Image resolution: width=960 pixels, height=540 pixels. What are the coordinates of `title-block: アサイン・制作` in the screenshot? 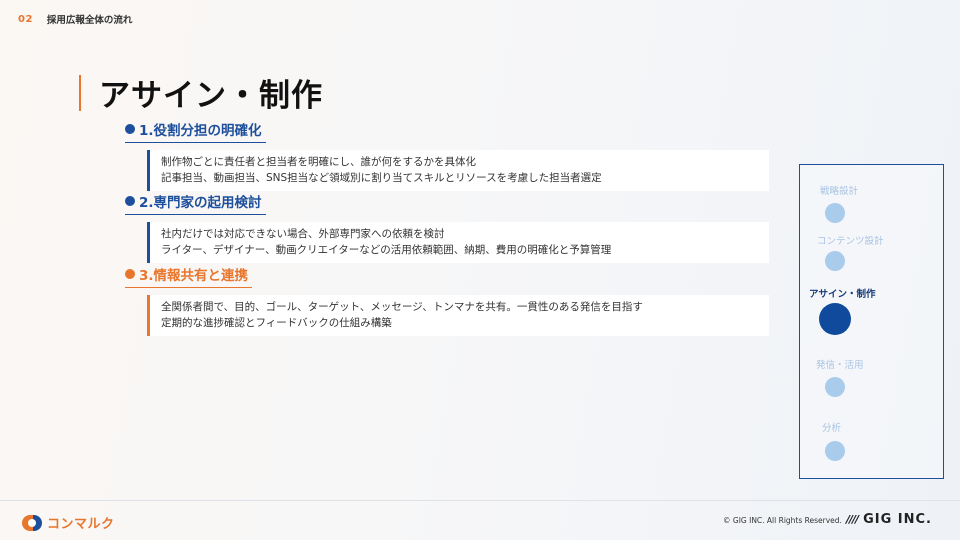 It's located at (201, 92).